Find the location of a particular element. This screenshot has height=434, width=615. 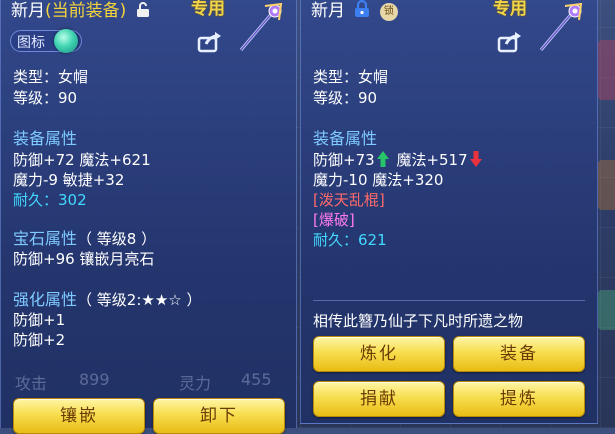

gem-attributes-title: 宝石属性 is located at coordinates (45, 238).